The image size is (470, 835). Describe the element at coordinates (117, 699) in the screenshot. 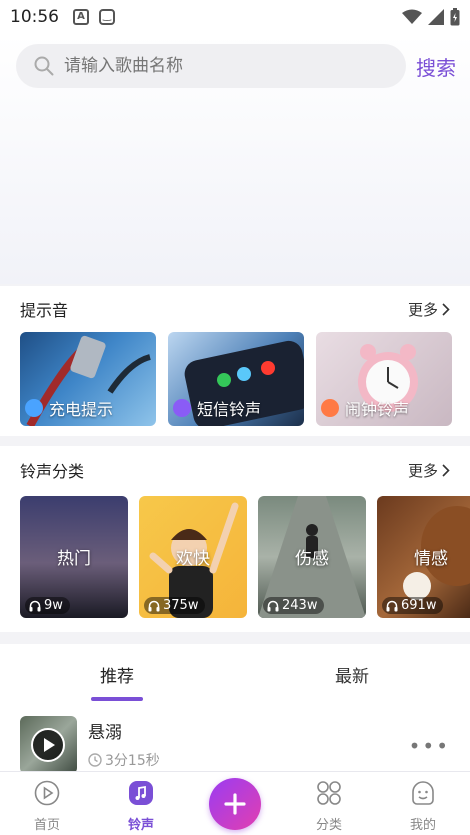

I see `tab-active-indicator` at that location.